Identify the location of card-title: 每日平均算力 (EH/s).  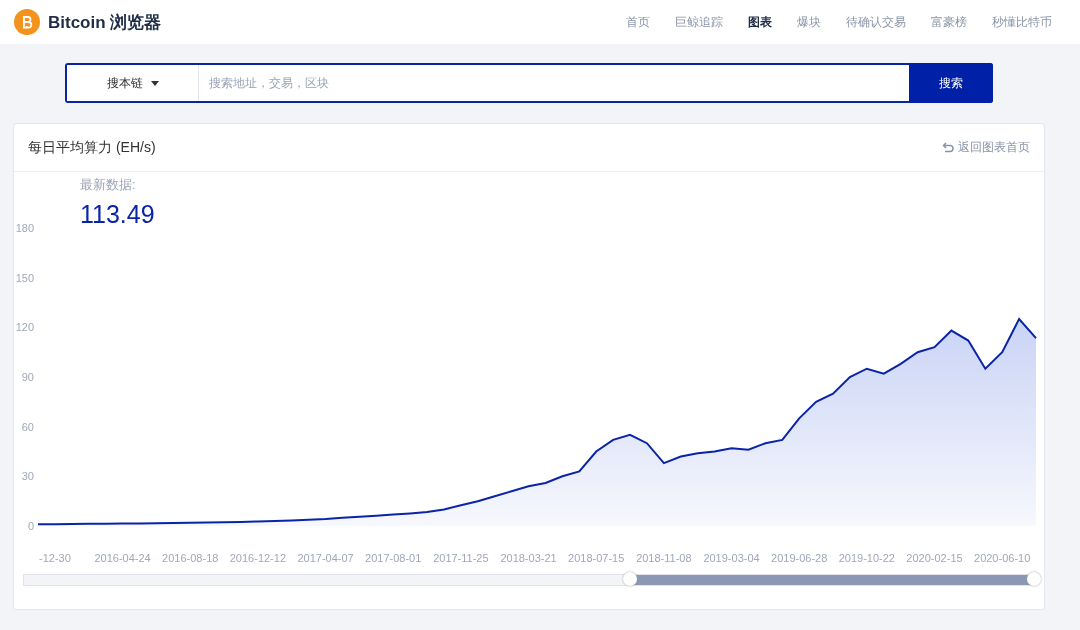
(92, 147).